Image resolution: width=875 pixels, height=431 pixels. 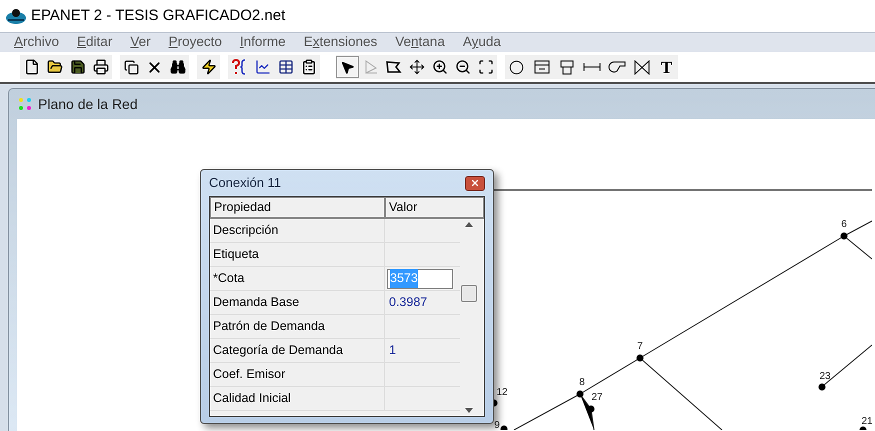 I want to click on node-label: 6, so click(x=844, y=224).